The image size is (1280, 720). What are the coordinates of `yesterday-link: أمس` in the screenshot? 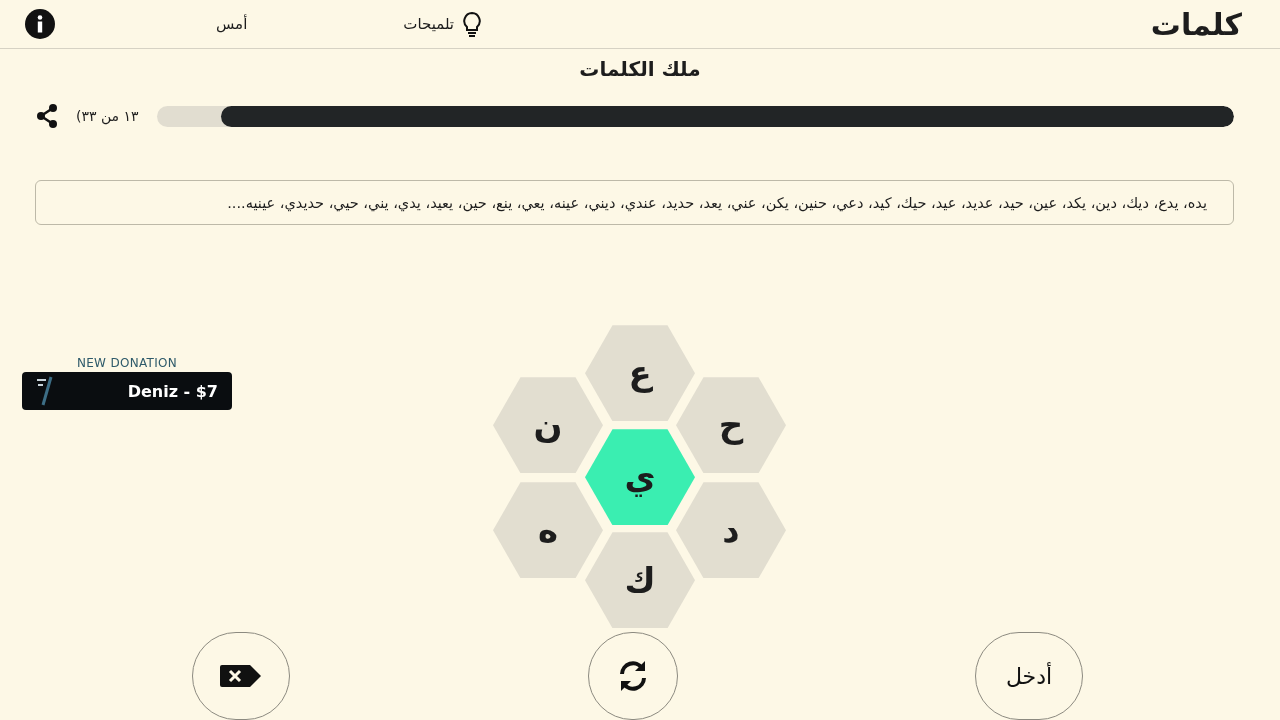 It's located at (232, 24).